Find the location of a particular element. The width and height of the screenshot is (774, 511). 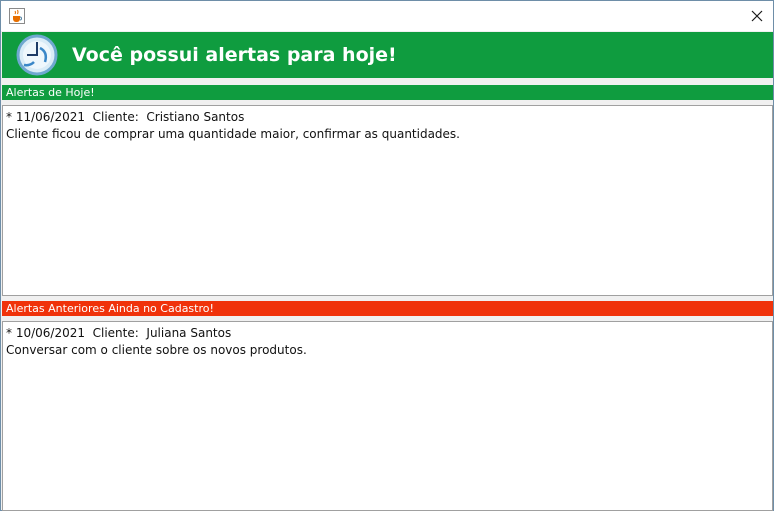

title-bar is located at coordinates (387, 16).